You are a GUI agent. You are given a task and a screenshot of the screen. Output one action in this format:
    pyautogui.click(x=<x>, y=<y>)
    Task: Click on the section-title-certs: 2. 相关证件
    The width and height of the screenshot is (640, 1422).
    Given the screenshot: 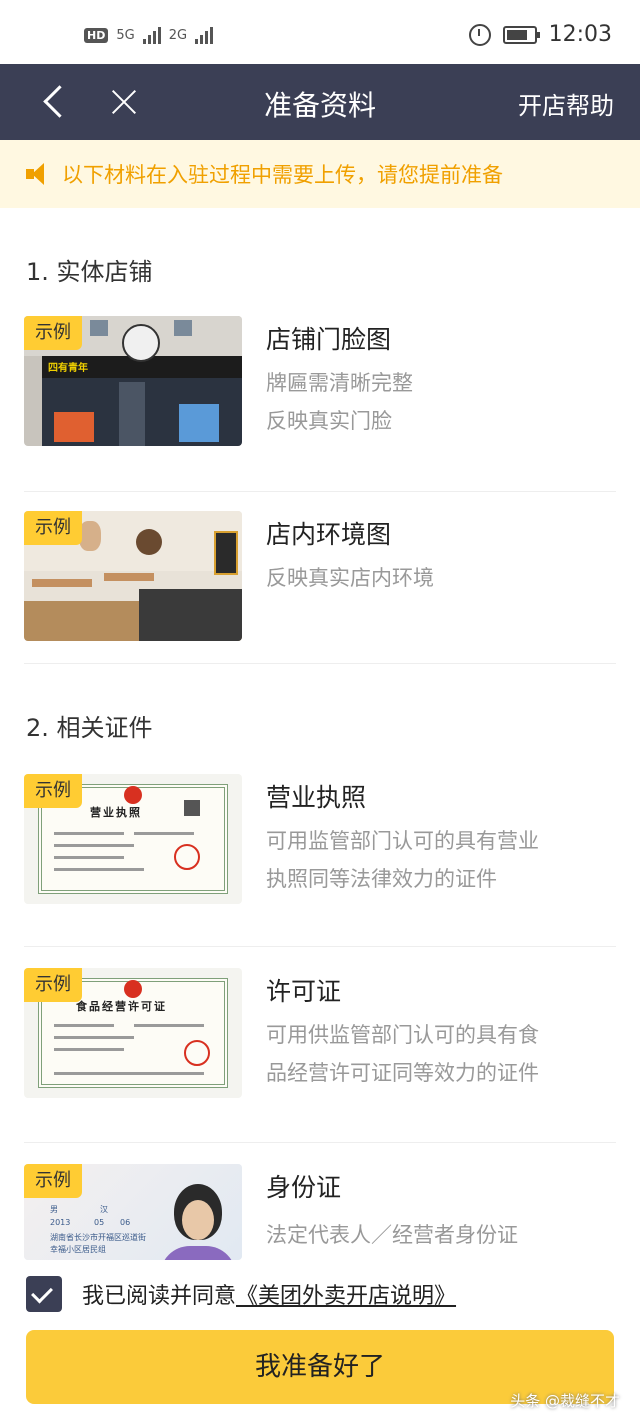 What is the action you would take?
    pyautogui.click(x=89, y=728)
    